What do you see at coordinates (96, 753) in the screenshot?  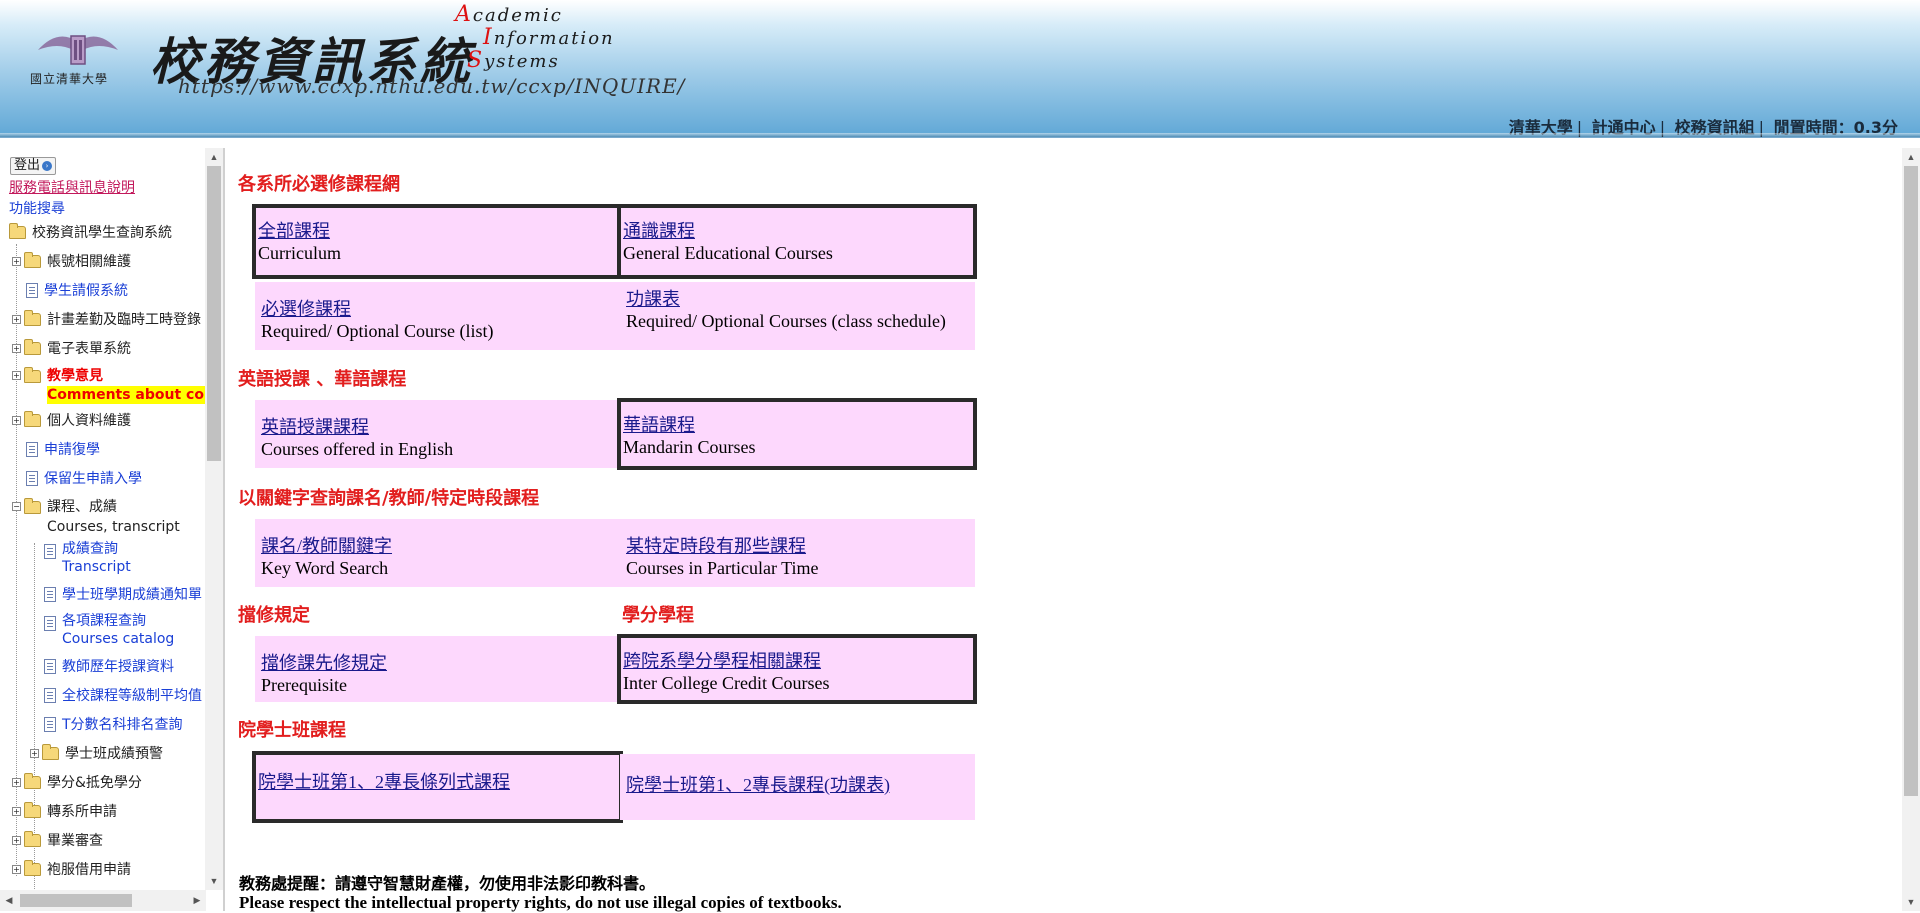 I see `sidebar-subfolder-warning: + 學士班成績預警` at bounding box center [96, 753].